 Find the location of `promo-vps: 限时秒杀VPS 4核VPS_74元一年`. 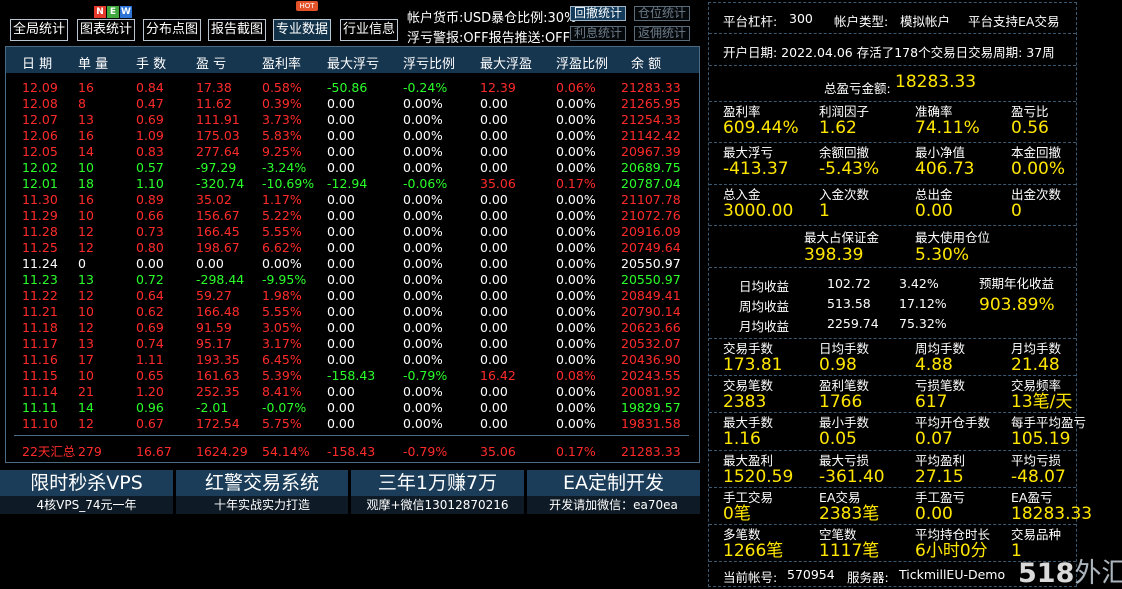

promo-vps: 限时秒杀VPS 4核VPS_74元一年 is located at coordinates (86, 492).